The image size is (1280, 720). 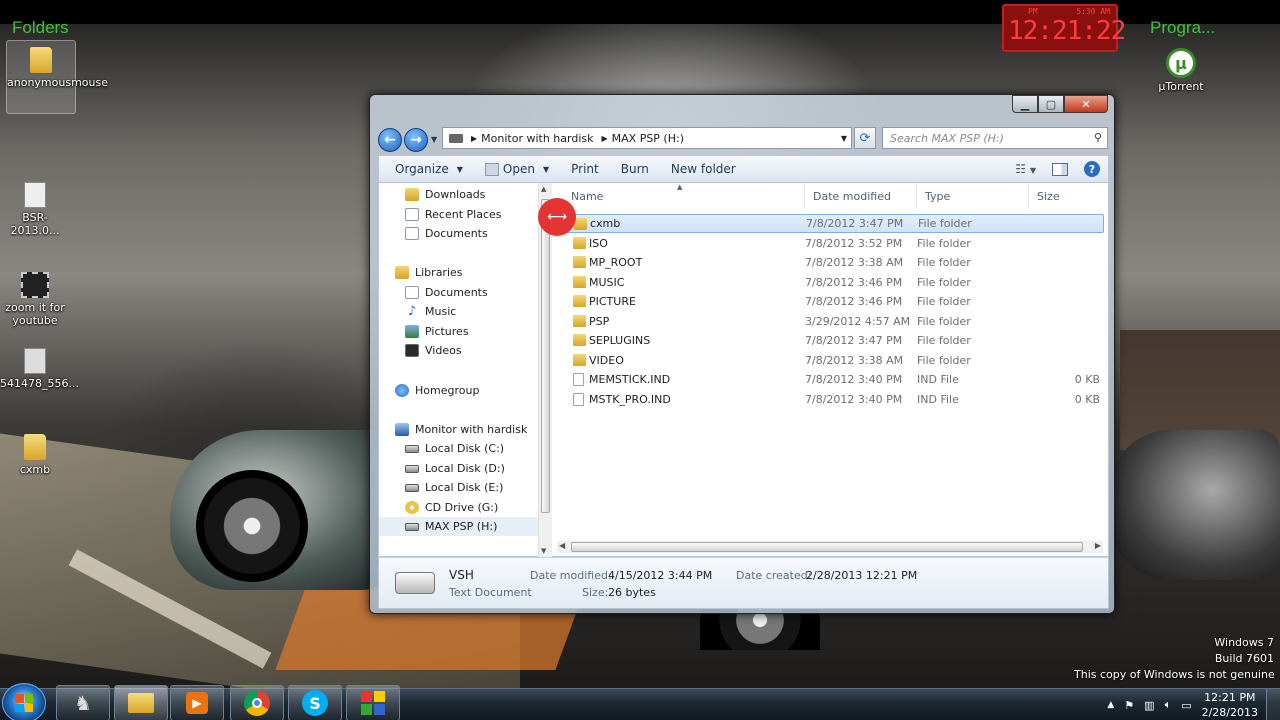 What do you see at coordinates (683, 196) in the screenshot?
I see `column-header-name: Name ▲` at bounding box center [683, 196].